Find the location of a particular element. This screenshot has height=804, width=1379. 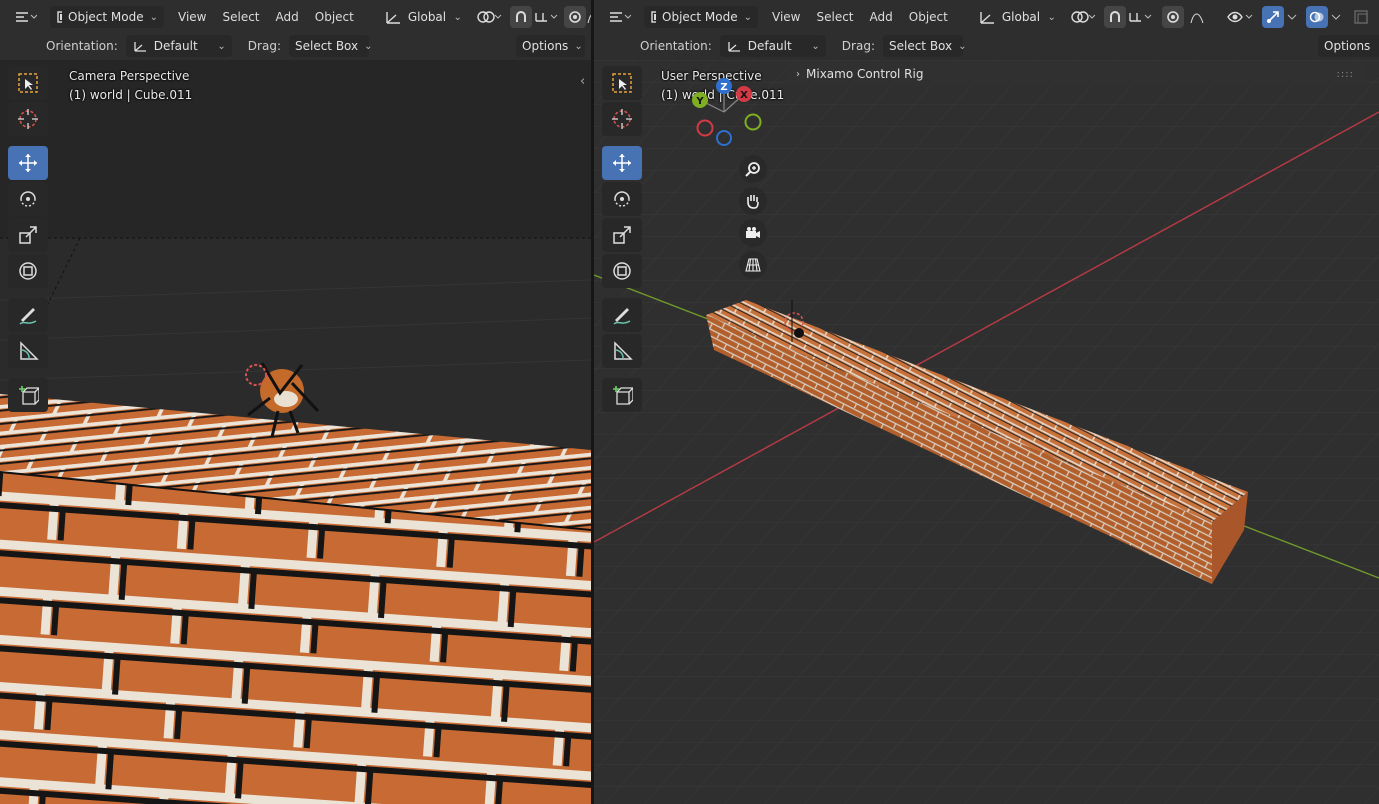

gizmo-x-label: X is located at coordinates (744, 95).